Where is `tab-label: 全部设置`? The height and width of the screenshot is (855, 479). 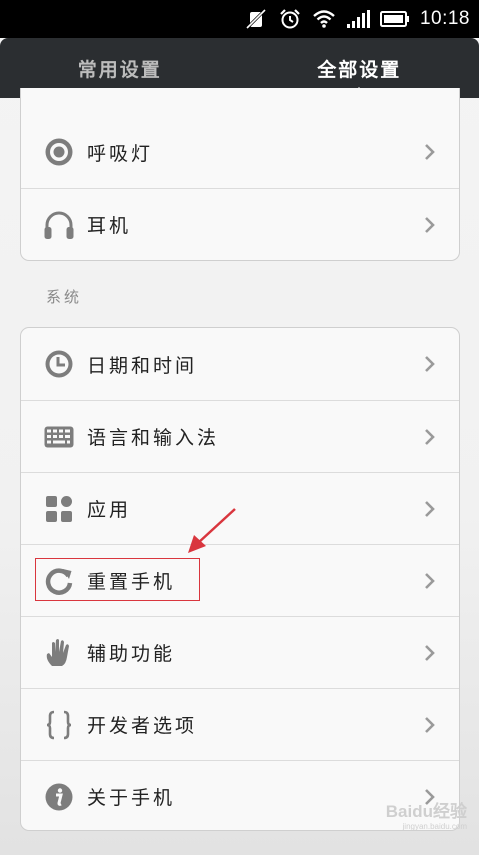
tab-label: 全部设置 is located at coordinates (359, 69).